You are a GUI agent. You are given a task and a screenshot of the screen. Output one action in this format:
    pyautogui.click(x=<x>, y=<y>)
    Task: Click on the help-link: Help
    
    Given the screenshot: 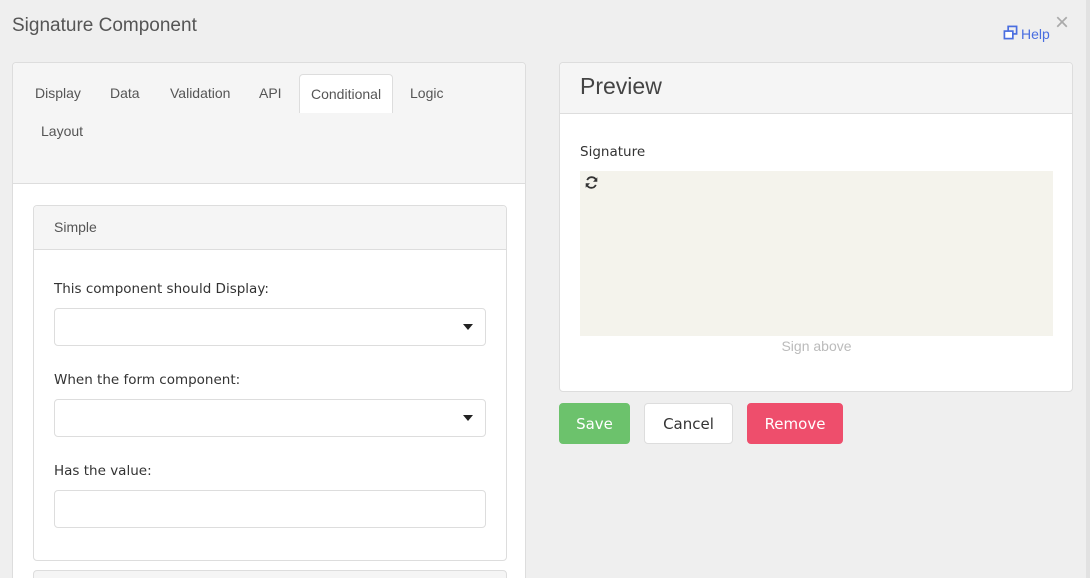 What is the action you would take?
    pyautogui.click(x=1026, y=34)
    